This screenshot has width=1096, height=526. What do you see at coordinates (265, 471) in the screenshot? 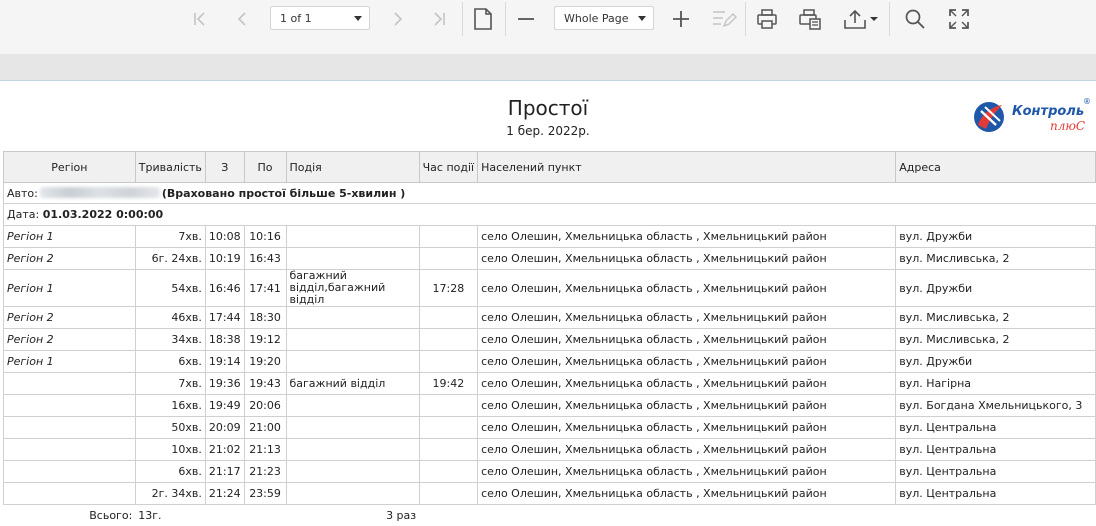
I see `end-time-cell: 21:23` at bounding box center [265, 471].